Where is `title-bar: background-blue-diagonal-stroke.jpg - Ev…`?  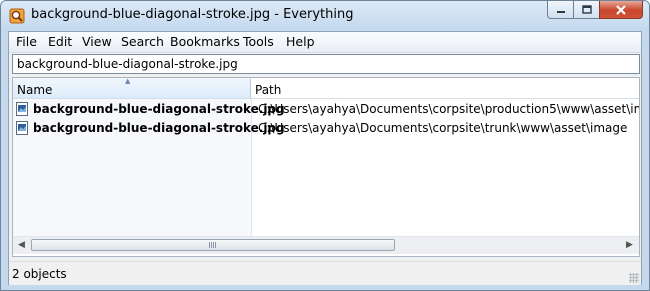
title-bar: background-blue-diagonal-stroke.jpg - Ev… is located at coordinates (325, 16).